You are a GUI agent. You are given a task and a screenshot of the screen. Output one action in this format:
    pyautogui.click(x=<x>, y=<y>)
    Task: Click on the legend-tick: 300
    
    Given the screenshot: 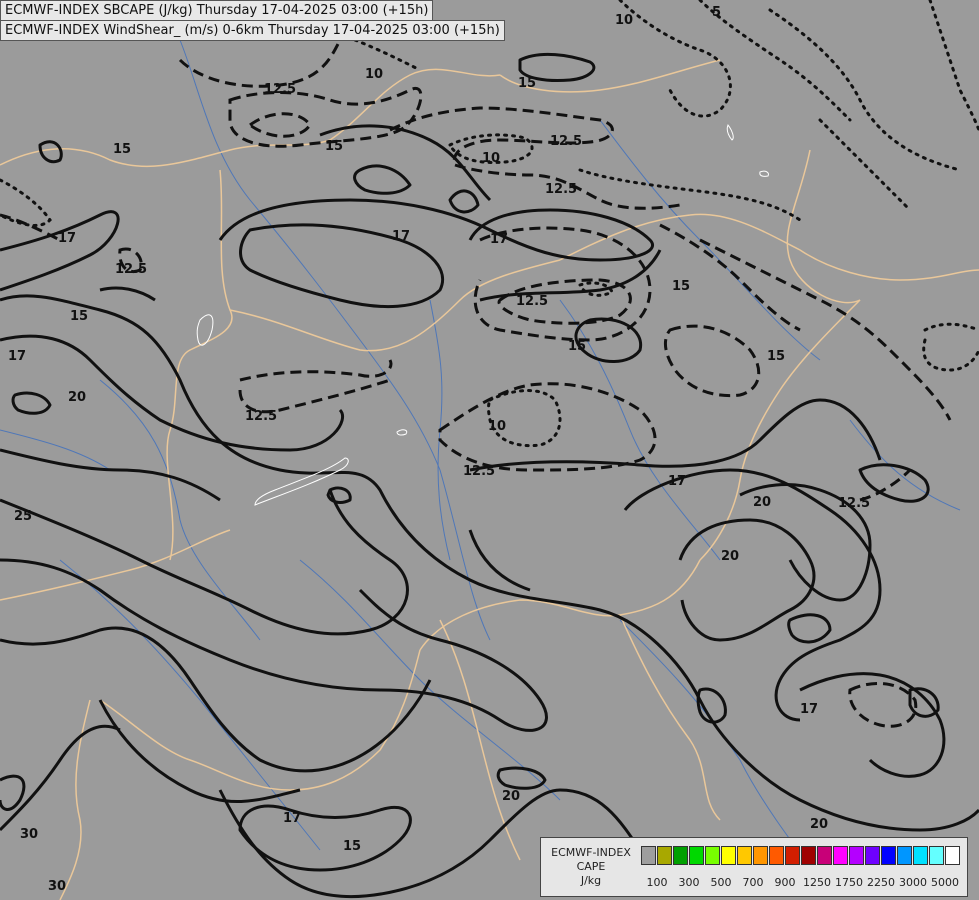 What is the action you would take?
    pyautogui.click(x=689, y=882)
    